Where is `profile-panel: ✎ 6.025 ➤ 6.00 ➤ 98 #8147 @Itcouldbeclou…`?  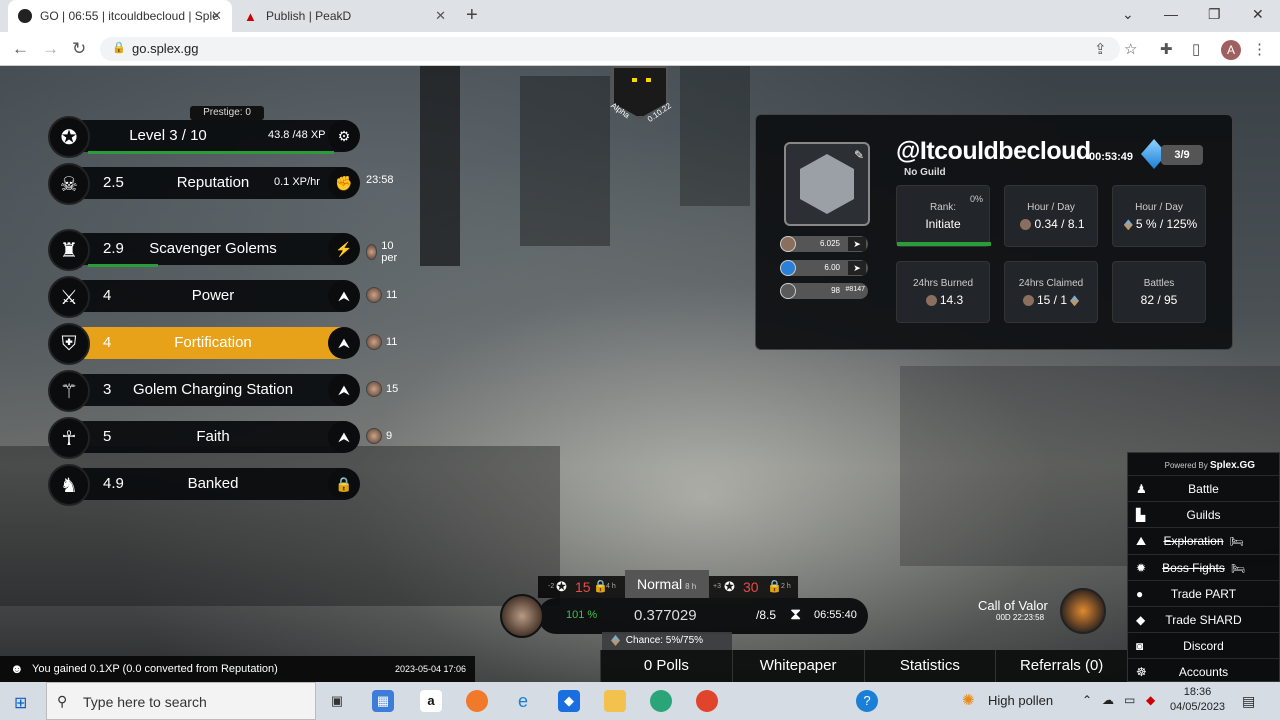
profile-panel: ✎ 6.025 ➤ 6.00 ➤ 98 #8147 @Itcouldbeclou… is located at coordinates (994, 232).